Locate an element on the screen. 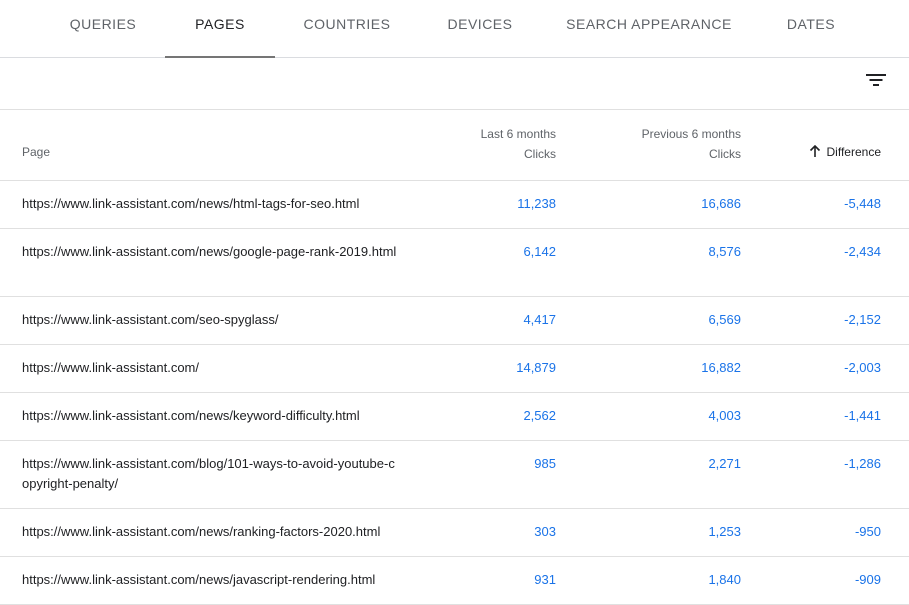 This screenshot has height=605, width=909. last-6-months-clicks: 2,562 is located at coordinates (539, 415).